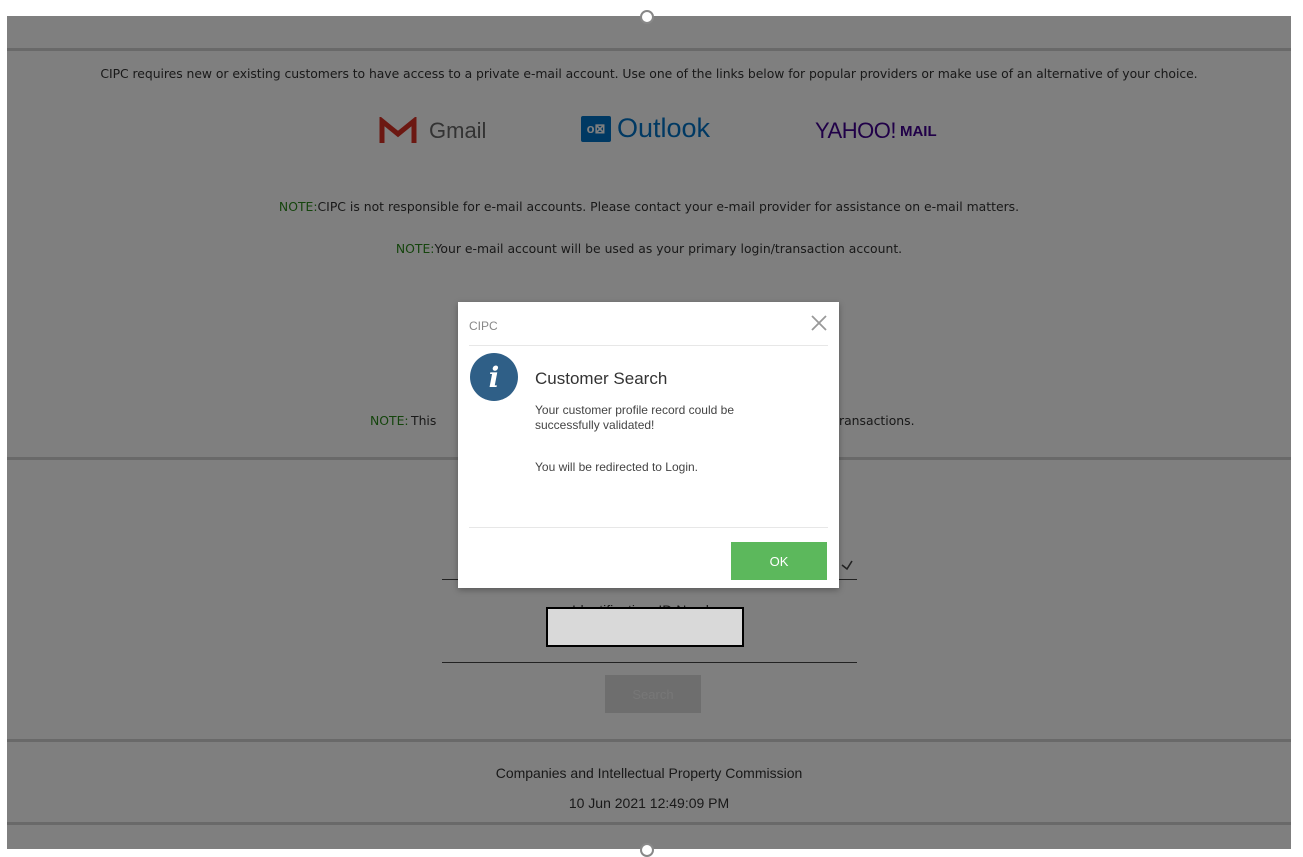 Image resolution: width=1303 pixels, height=857 pixels. Describe the element at coordinates (601, 378) in the screenshot. I see `dialog-heading: Customer Search` at that location.